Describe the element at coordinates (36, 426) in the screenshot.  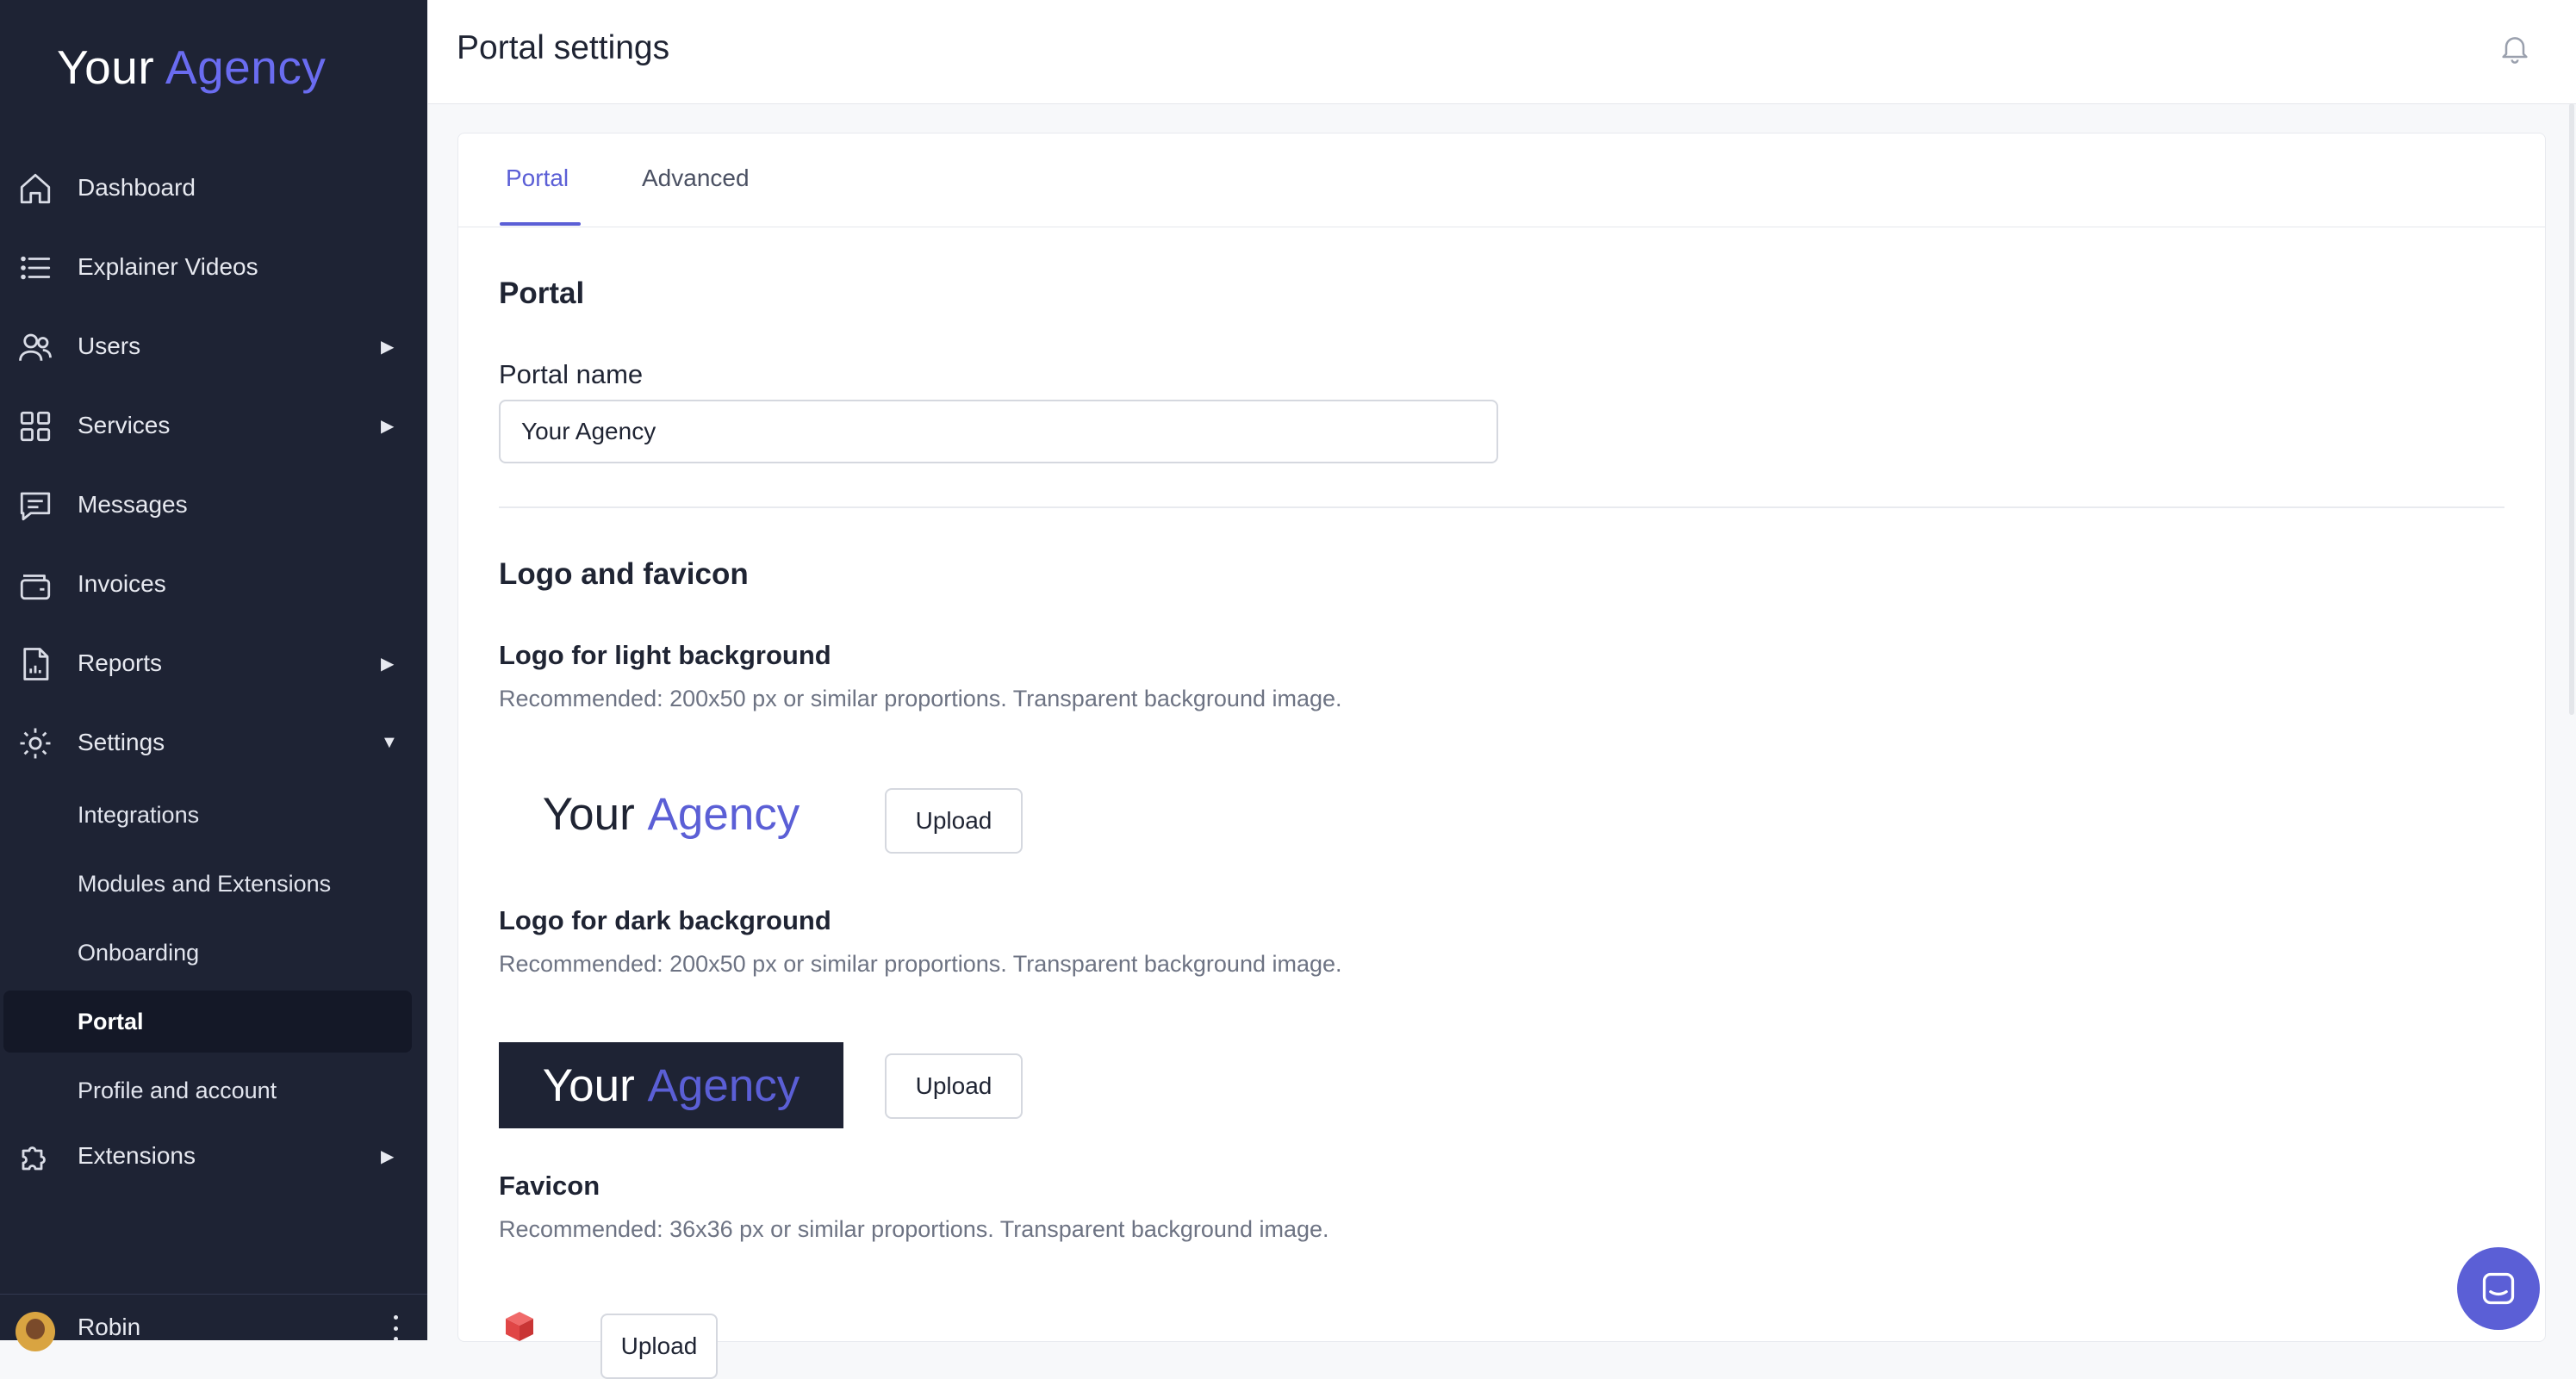
I see `grid-icon` at that location.